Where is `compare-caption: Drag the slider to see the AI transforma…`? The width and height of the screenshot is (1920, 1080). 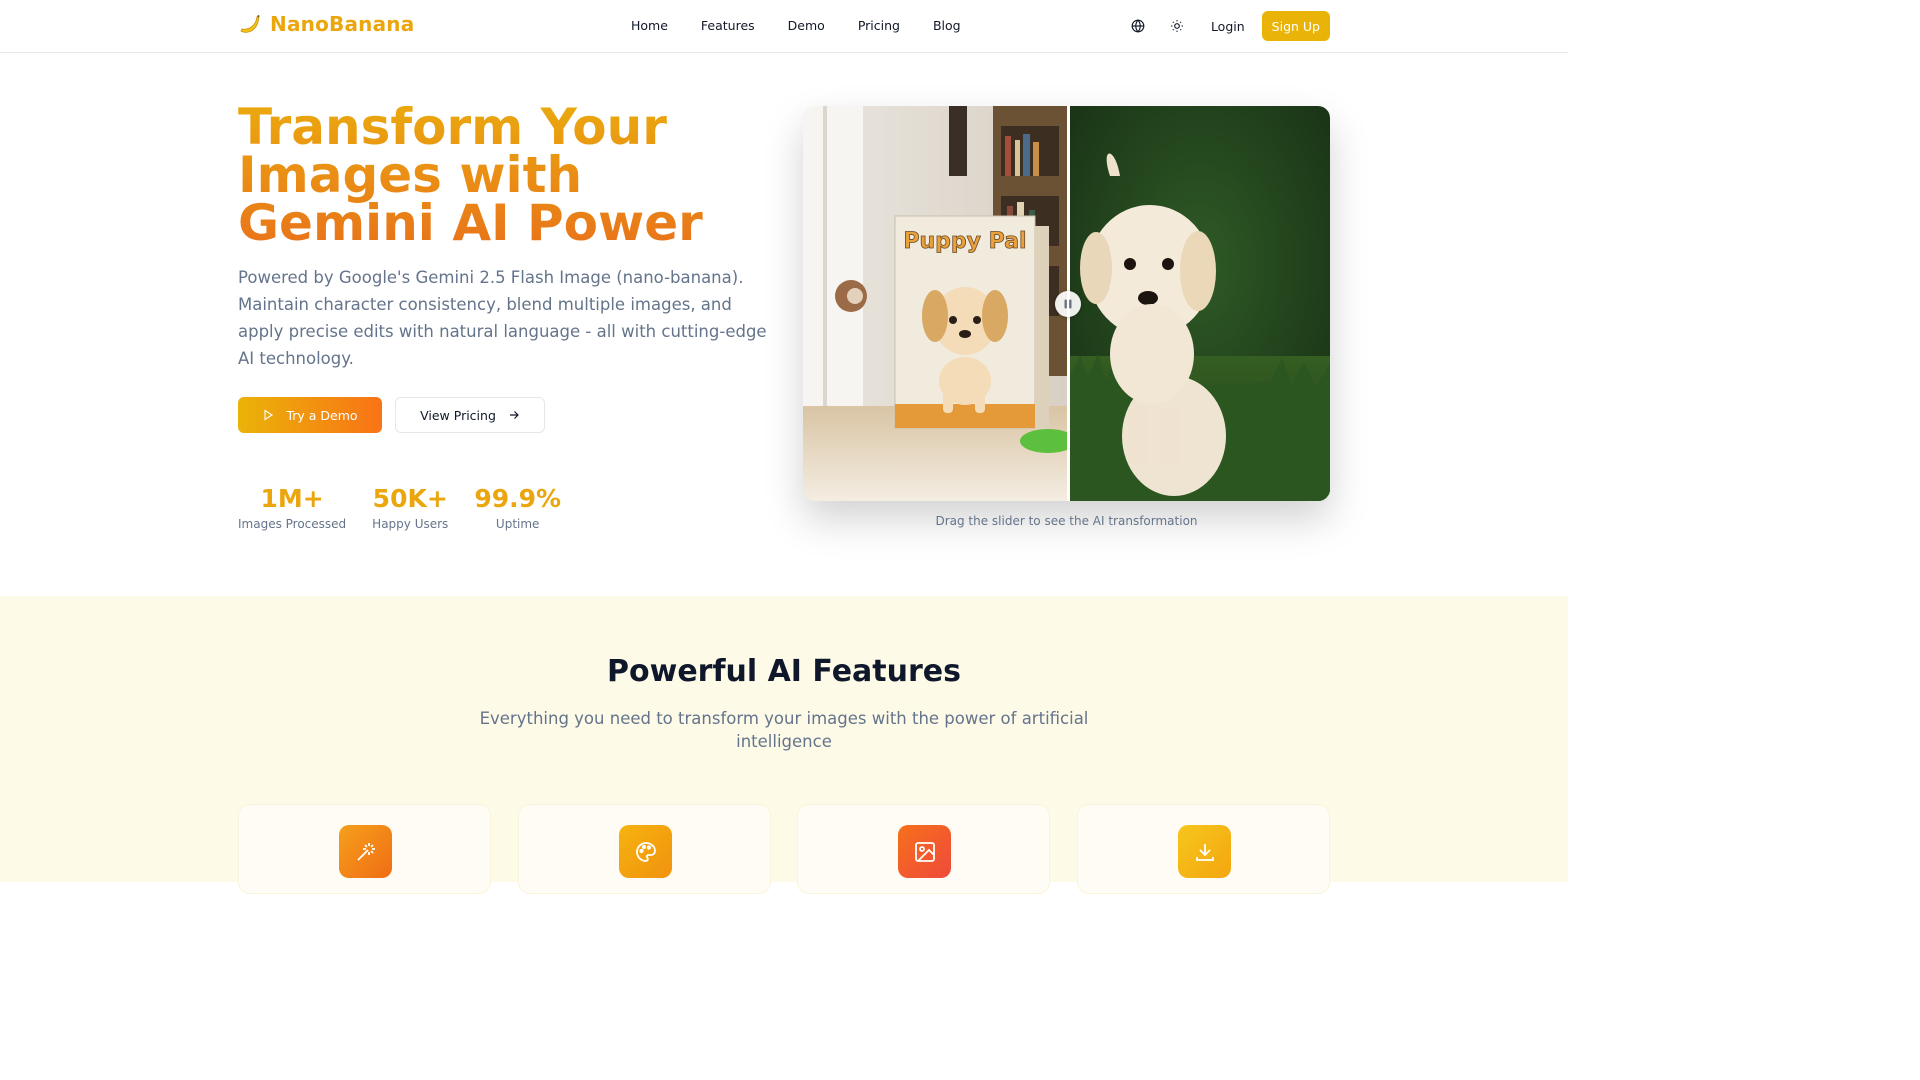 compare-caption: Drag the slider to see the AI transforma… is located at coordinates (1066, 521).